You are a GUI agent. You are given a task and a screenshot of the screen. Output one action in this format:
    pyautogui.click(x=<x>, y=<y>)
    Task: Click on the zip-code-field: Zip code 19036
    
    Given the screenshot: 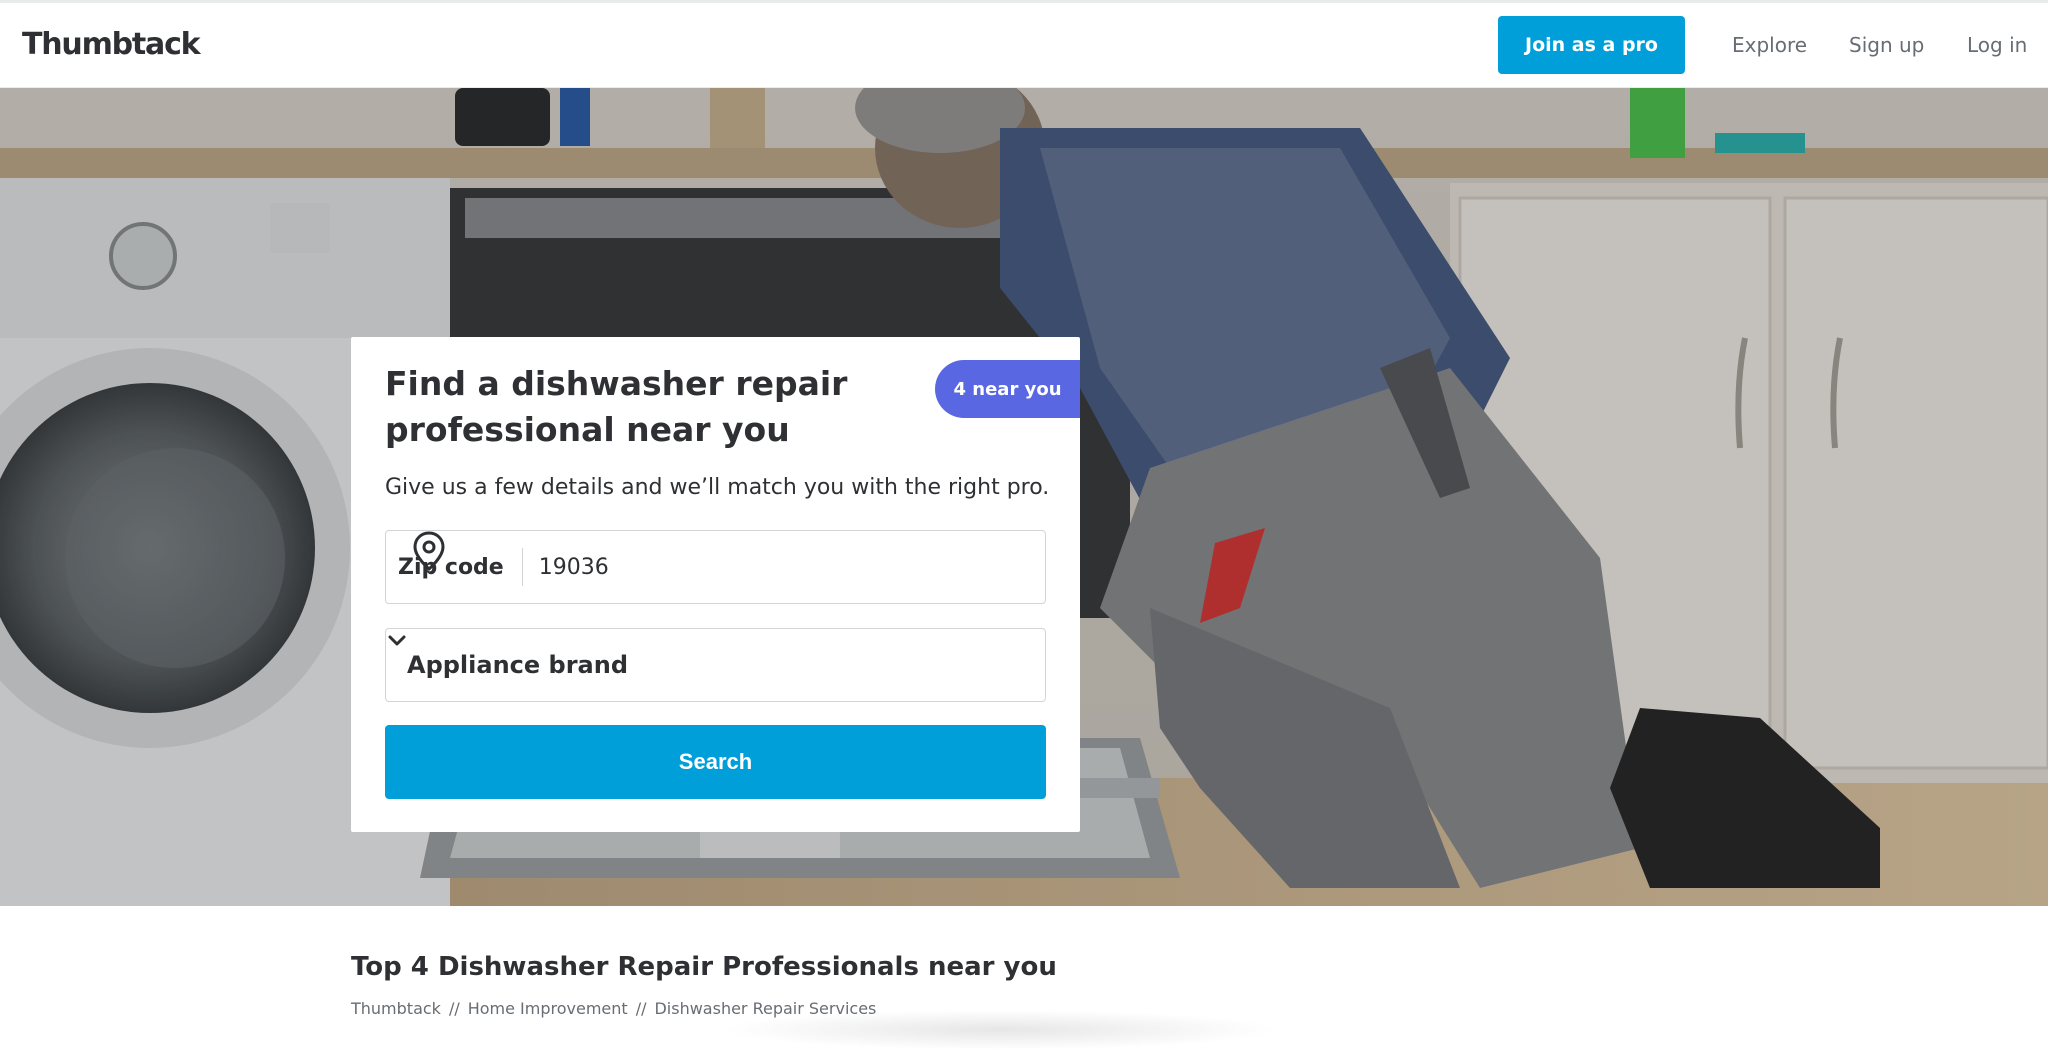 What is the action you would take?
    pyautogui.click(x=715, y=567)
    